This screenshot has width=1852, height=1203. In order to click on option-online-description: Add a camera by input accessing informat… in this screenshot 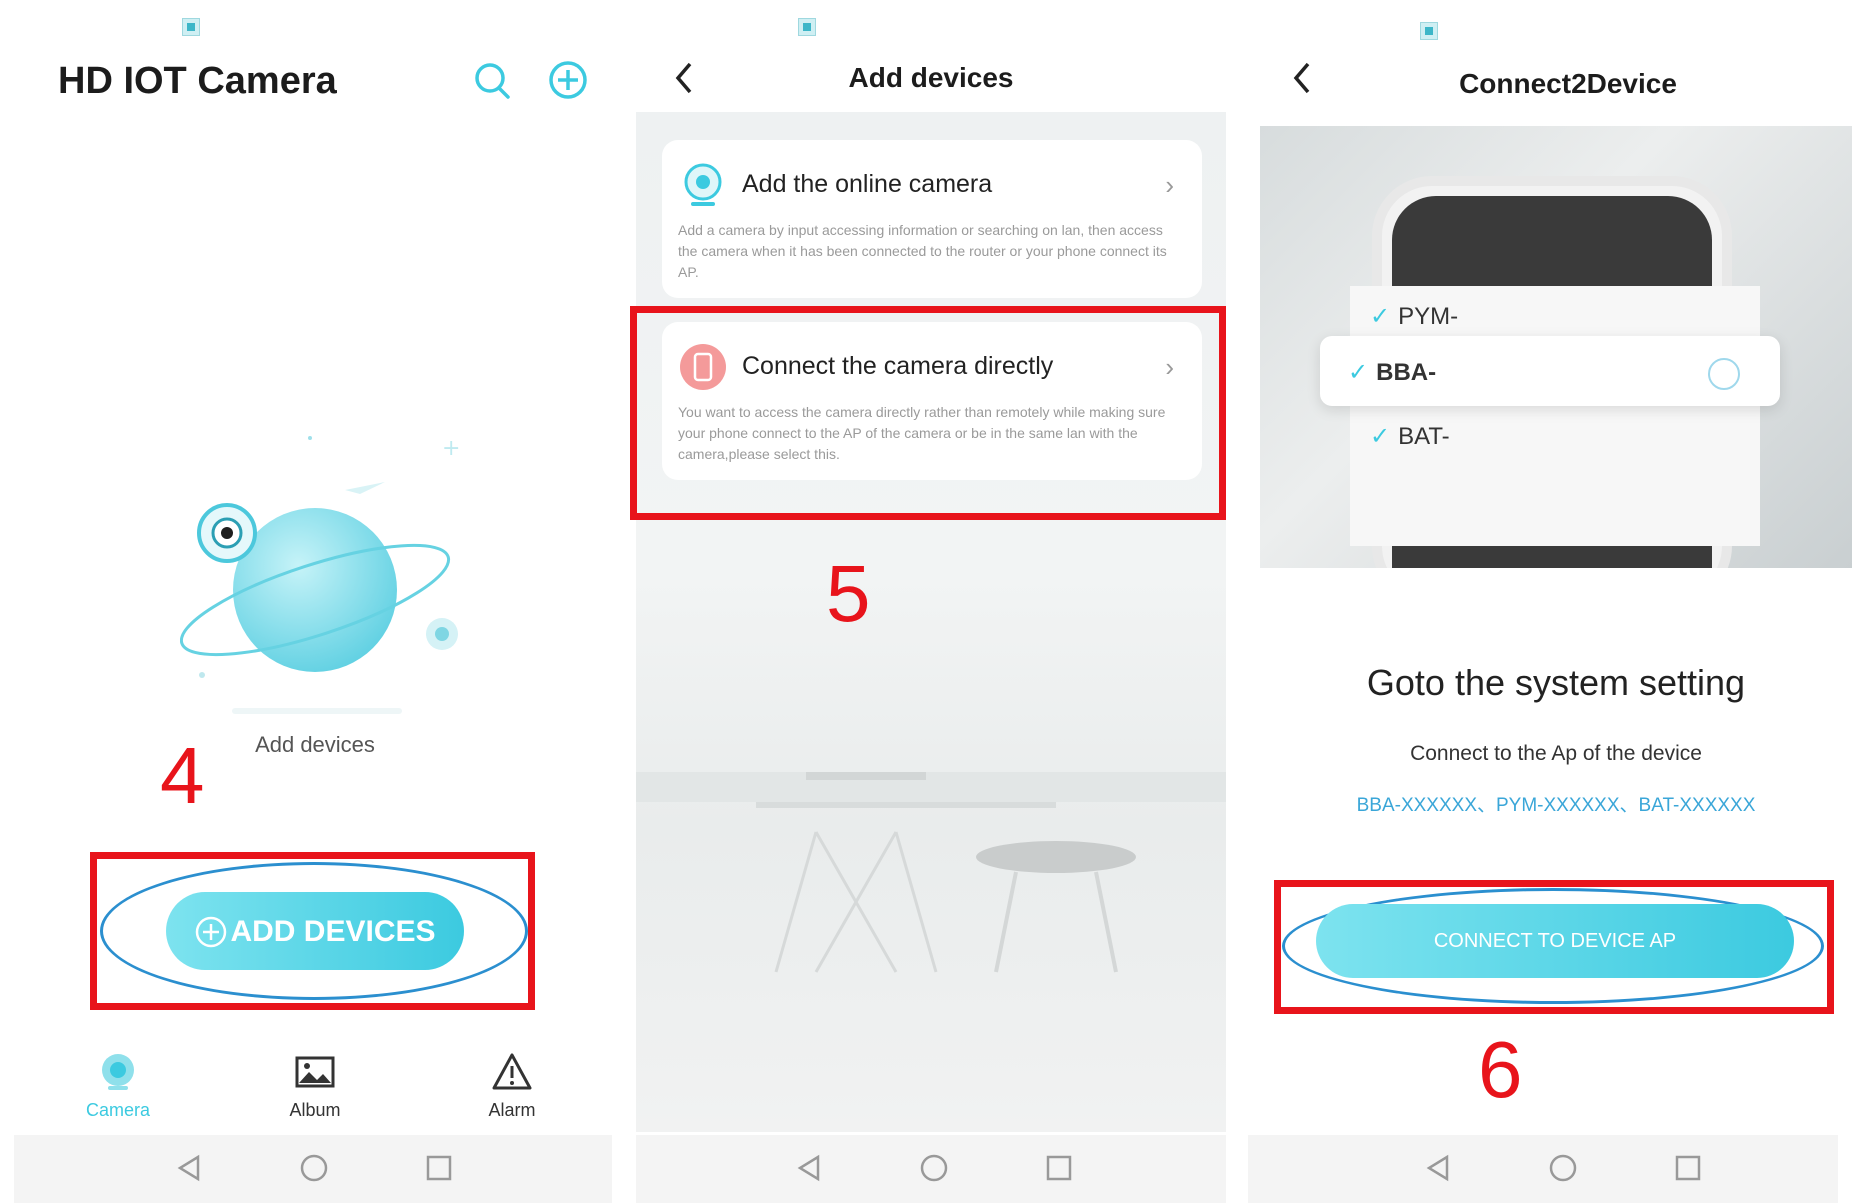, I will do `click(922, 251)`.